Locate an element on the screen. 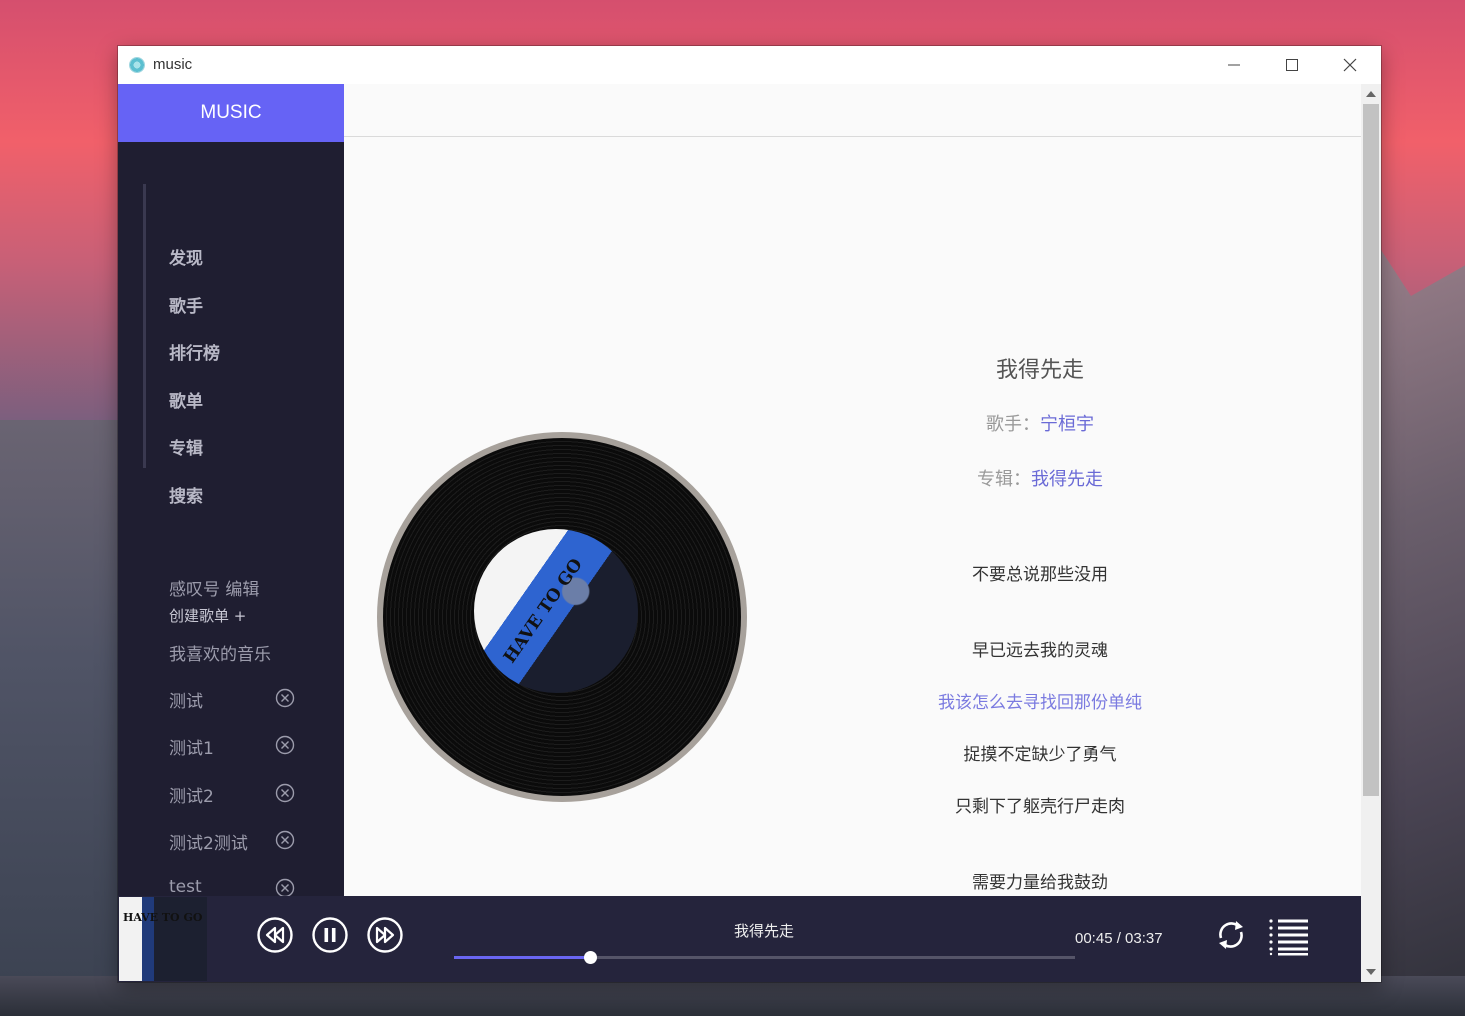 This screenshot has height=1016, width=1465. time-display: 00:45 / 03:37 is located at coordinates (1119, 938).